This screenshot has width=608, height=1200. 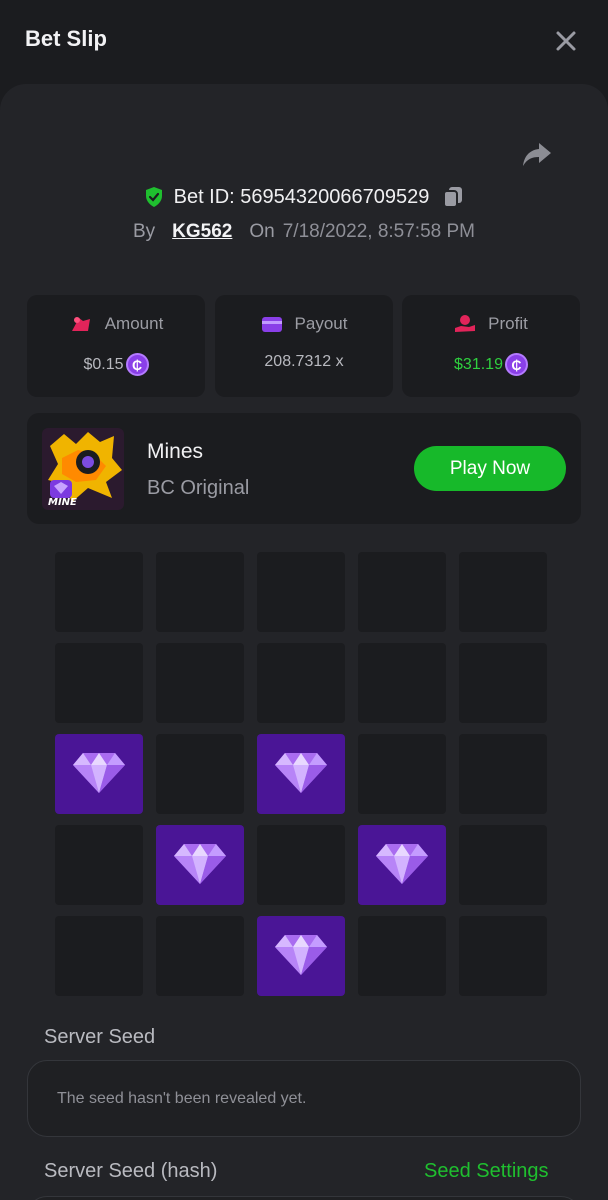 What do you see at coordinates (271, 324) in the screenshot?
I see `wallet-icon` at bounding box center [271, 324].